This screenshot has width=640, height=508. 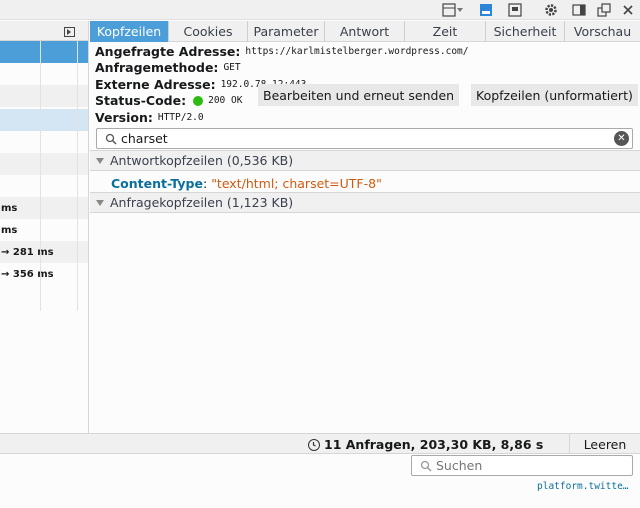 I want to click on header-value: "text/html; charset=UTF-8", so click(x=296, y=183).